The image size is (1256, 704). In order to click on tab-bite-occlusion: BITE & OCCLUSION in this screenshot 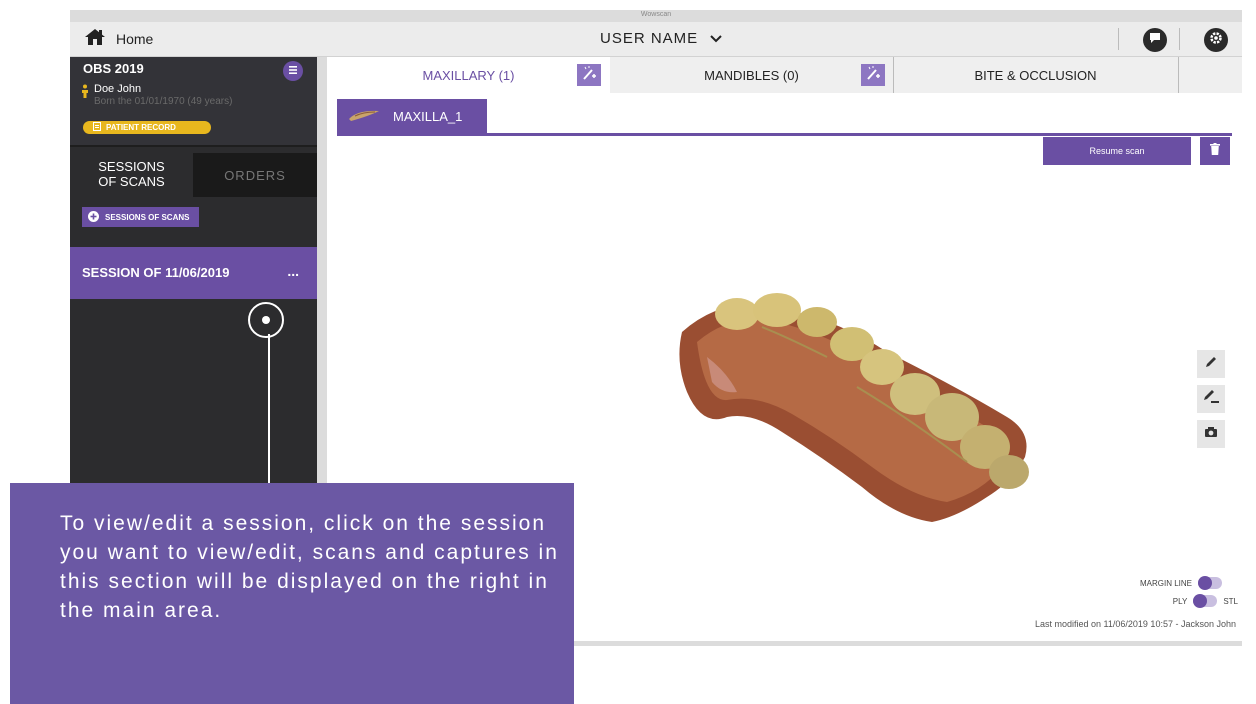, I will do `click(1035, 75)`.